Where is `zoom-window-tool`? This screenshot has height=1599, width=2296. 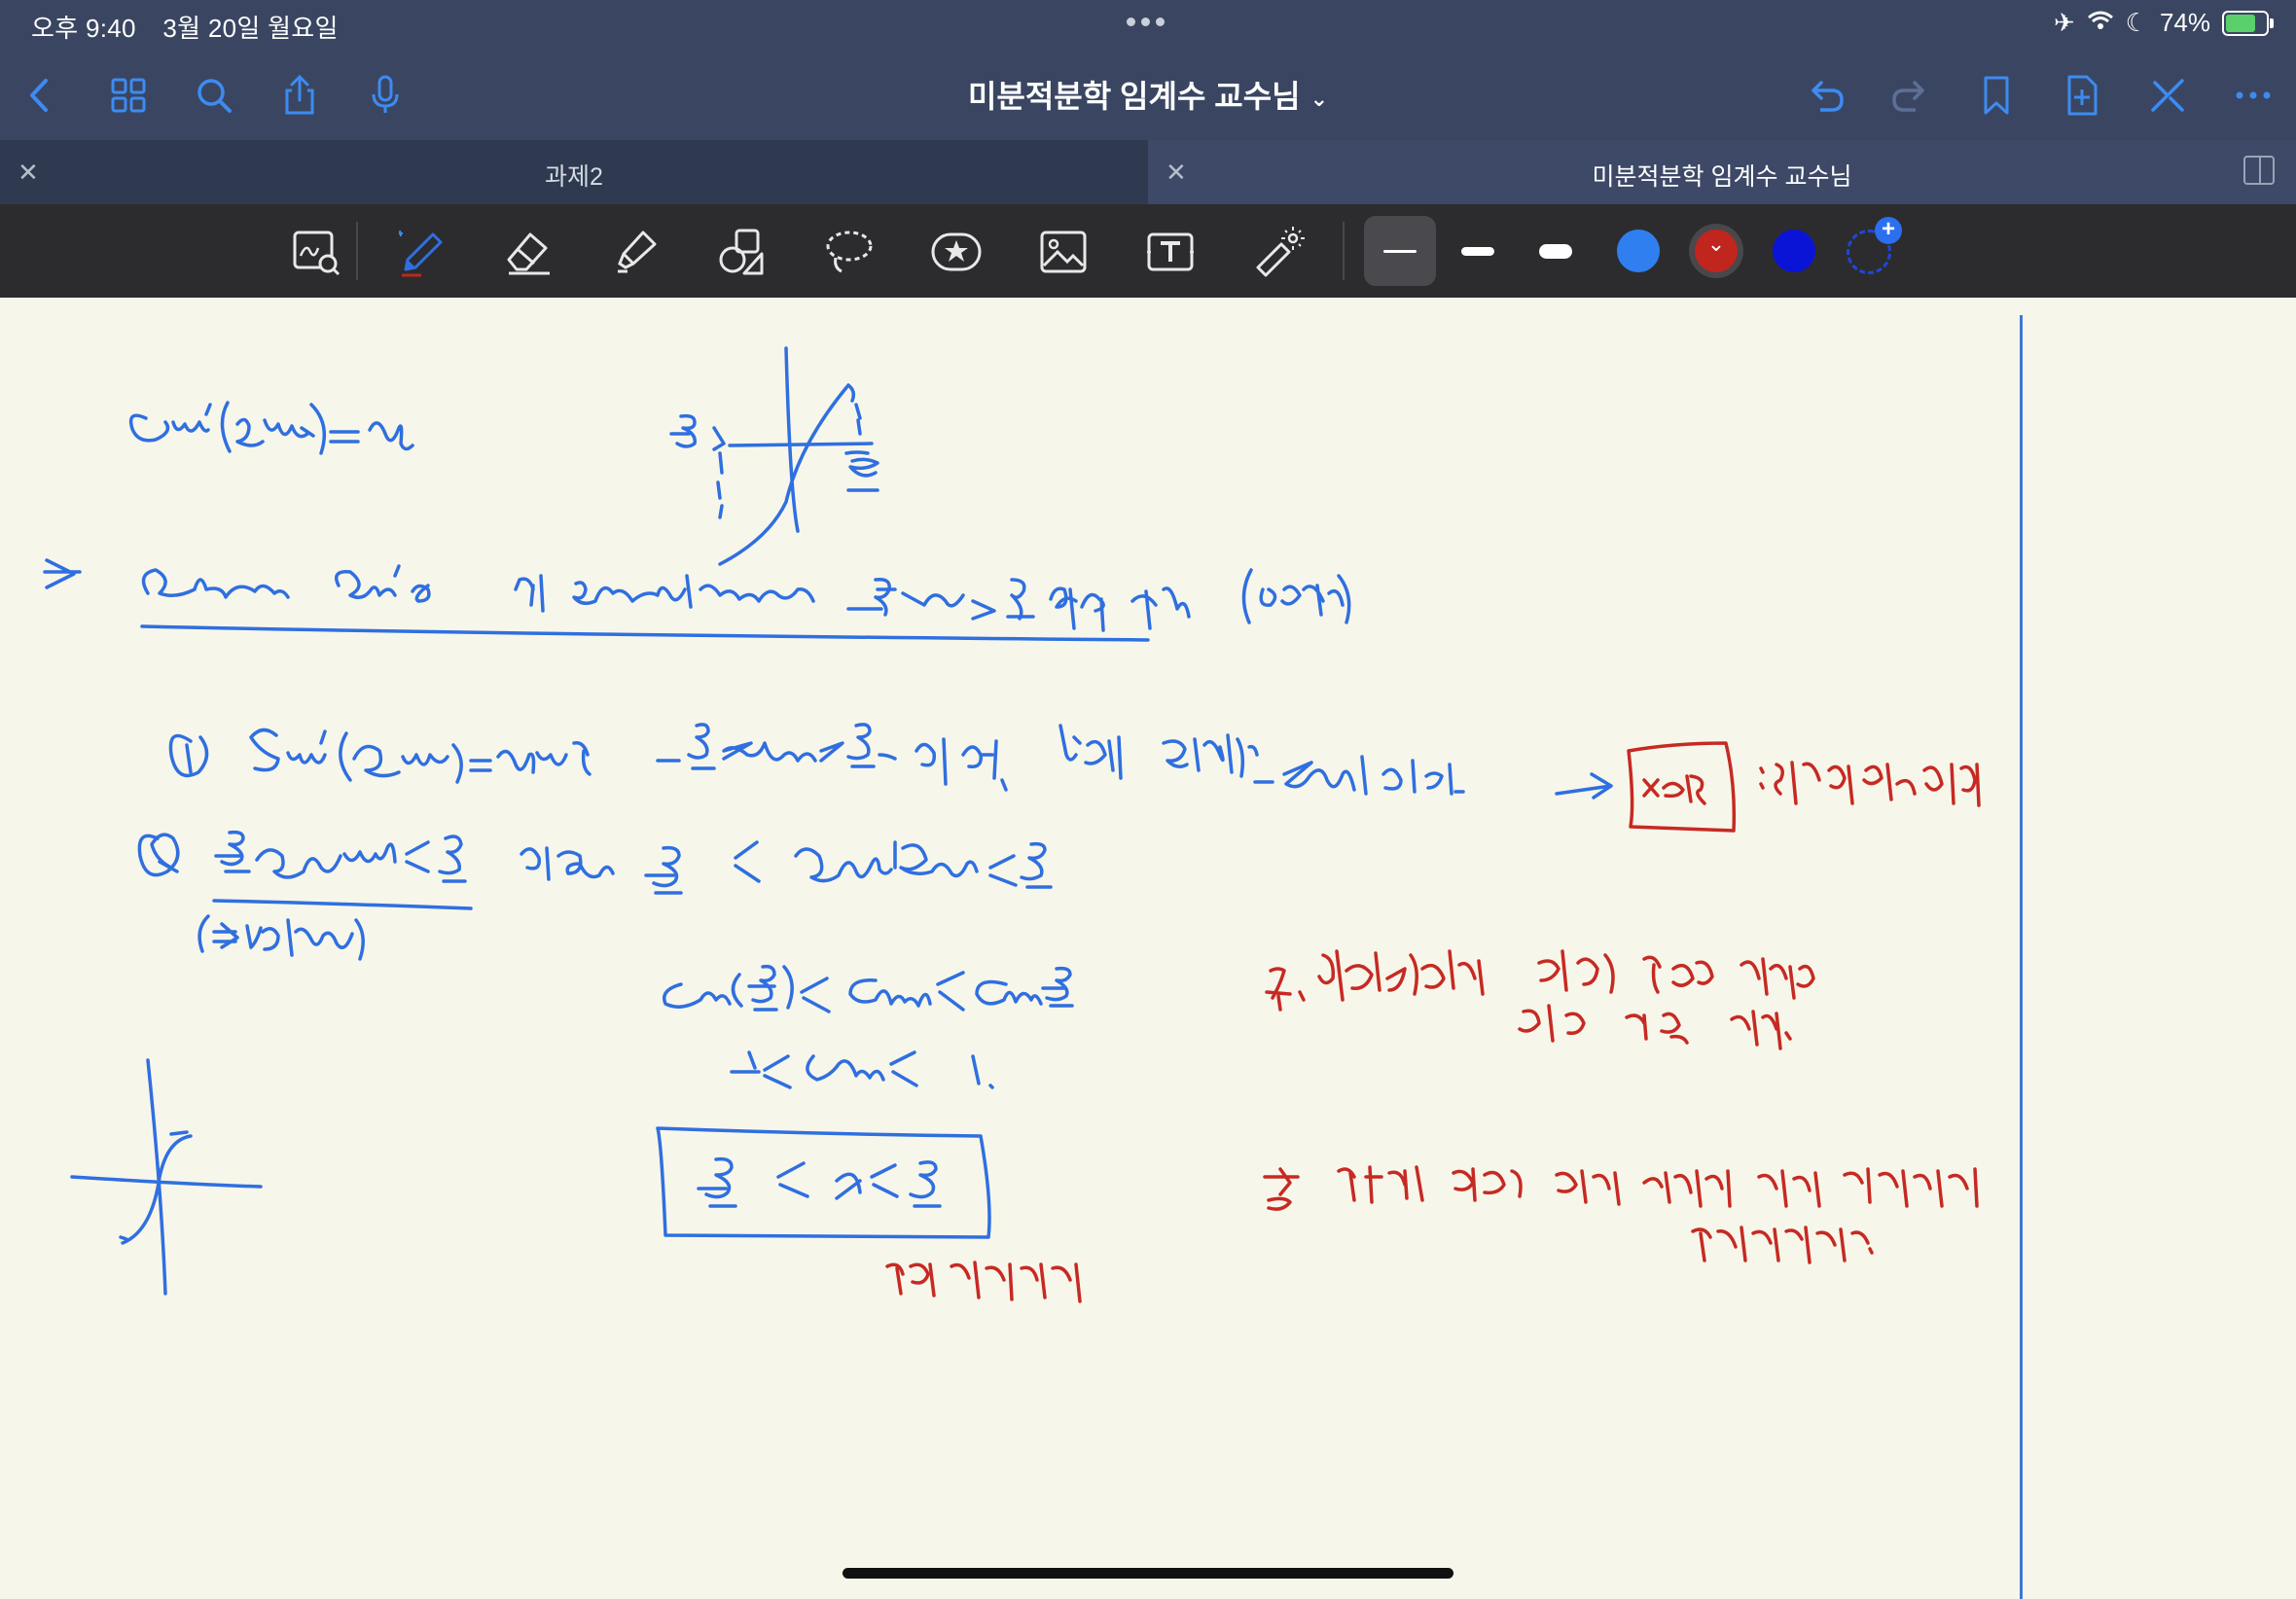 zoom-window-tool is located at coordinates (316, 252).